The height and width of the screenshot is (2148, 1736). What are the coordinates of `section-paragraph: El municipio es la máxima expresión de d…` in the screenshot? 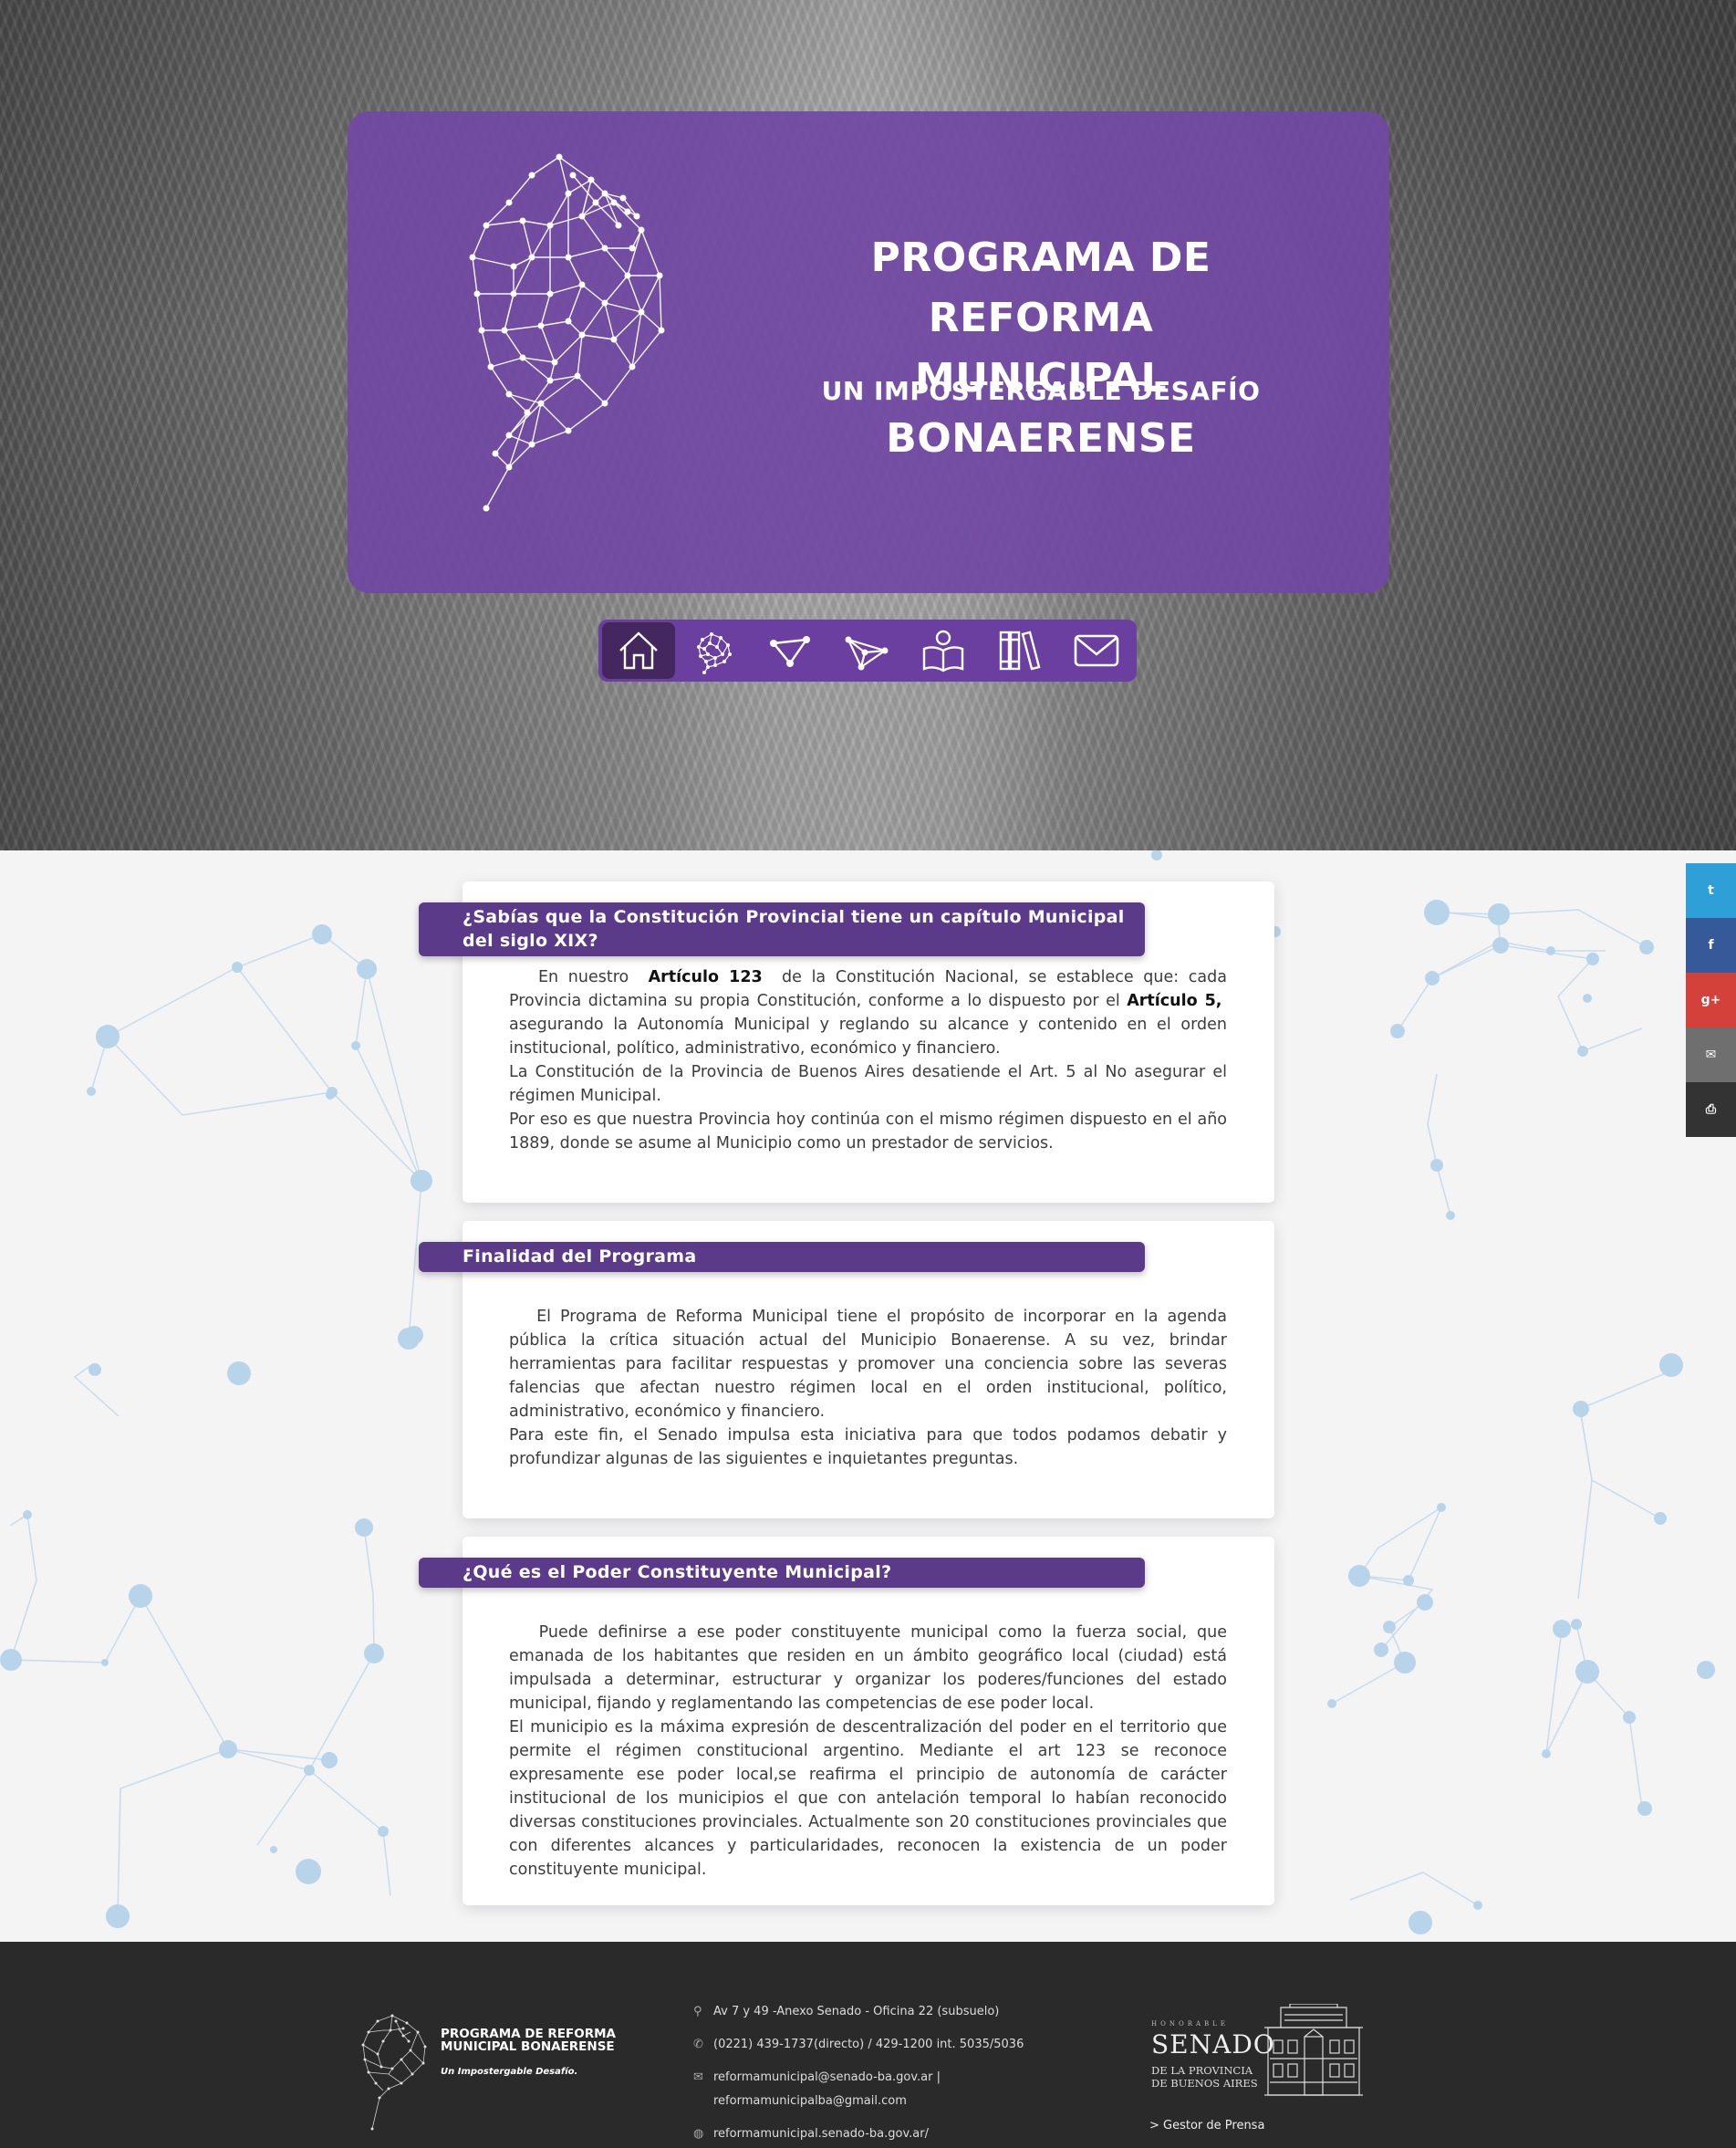 It's located at (868, 1798).